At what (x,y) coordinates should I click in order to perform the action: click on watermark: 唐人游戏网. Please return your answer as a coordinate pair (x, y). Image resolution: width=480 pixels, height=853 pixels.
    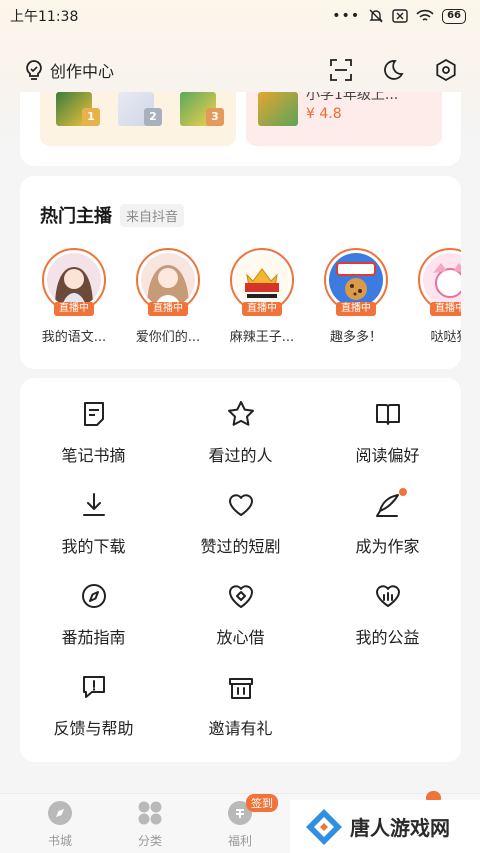
    Looking at the image, I should click on (385, 826).